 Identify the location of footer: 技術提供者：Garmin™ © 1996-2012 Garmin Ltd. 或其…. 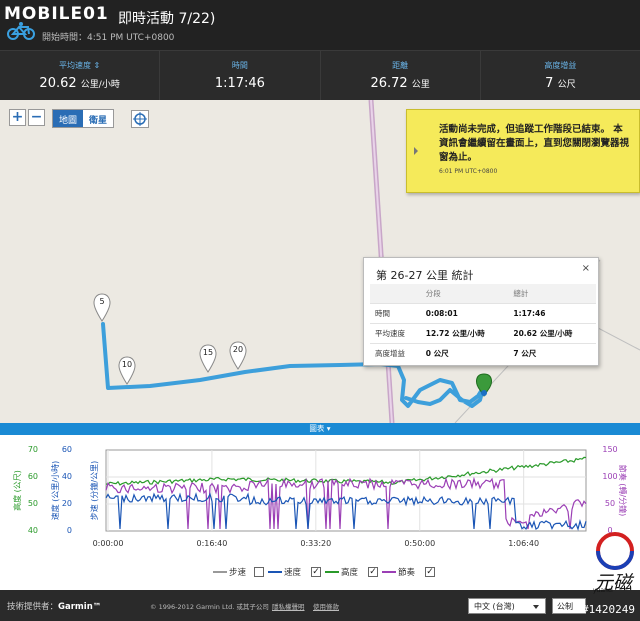
(320, 605).